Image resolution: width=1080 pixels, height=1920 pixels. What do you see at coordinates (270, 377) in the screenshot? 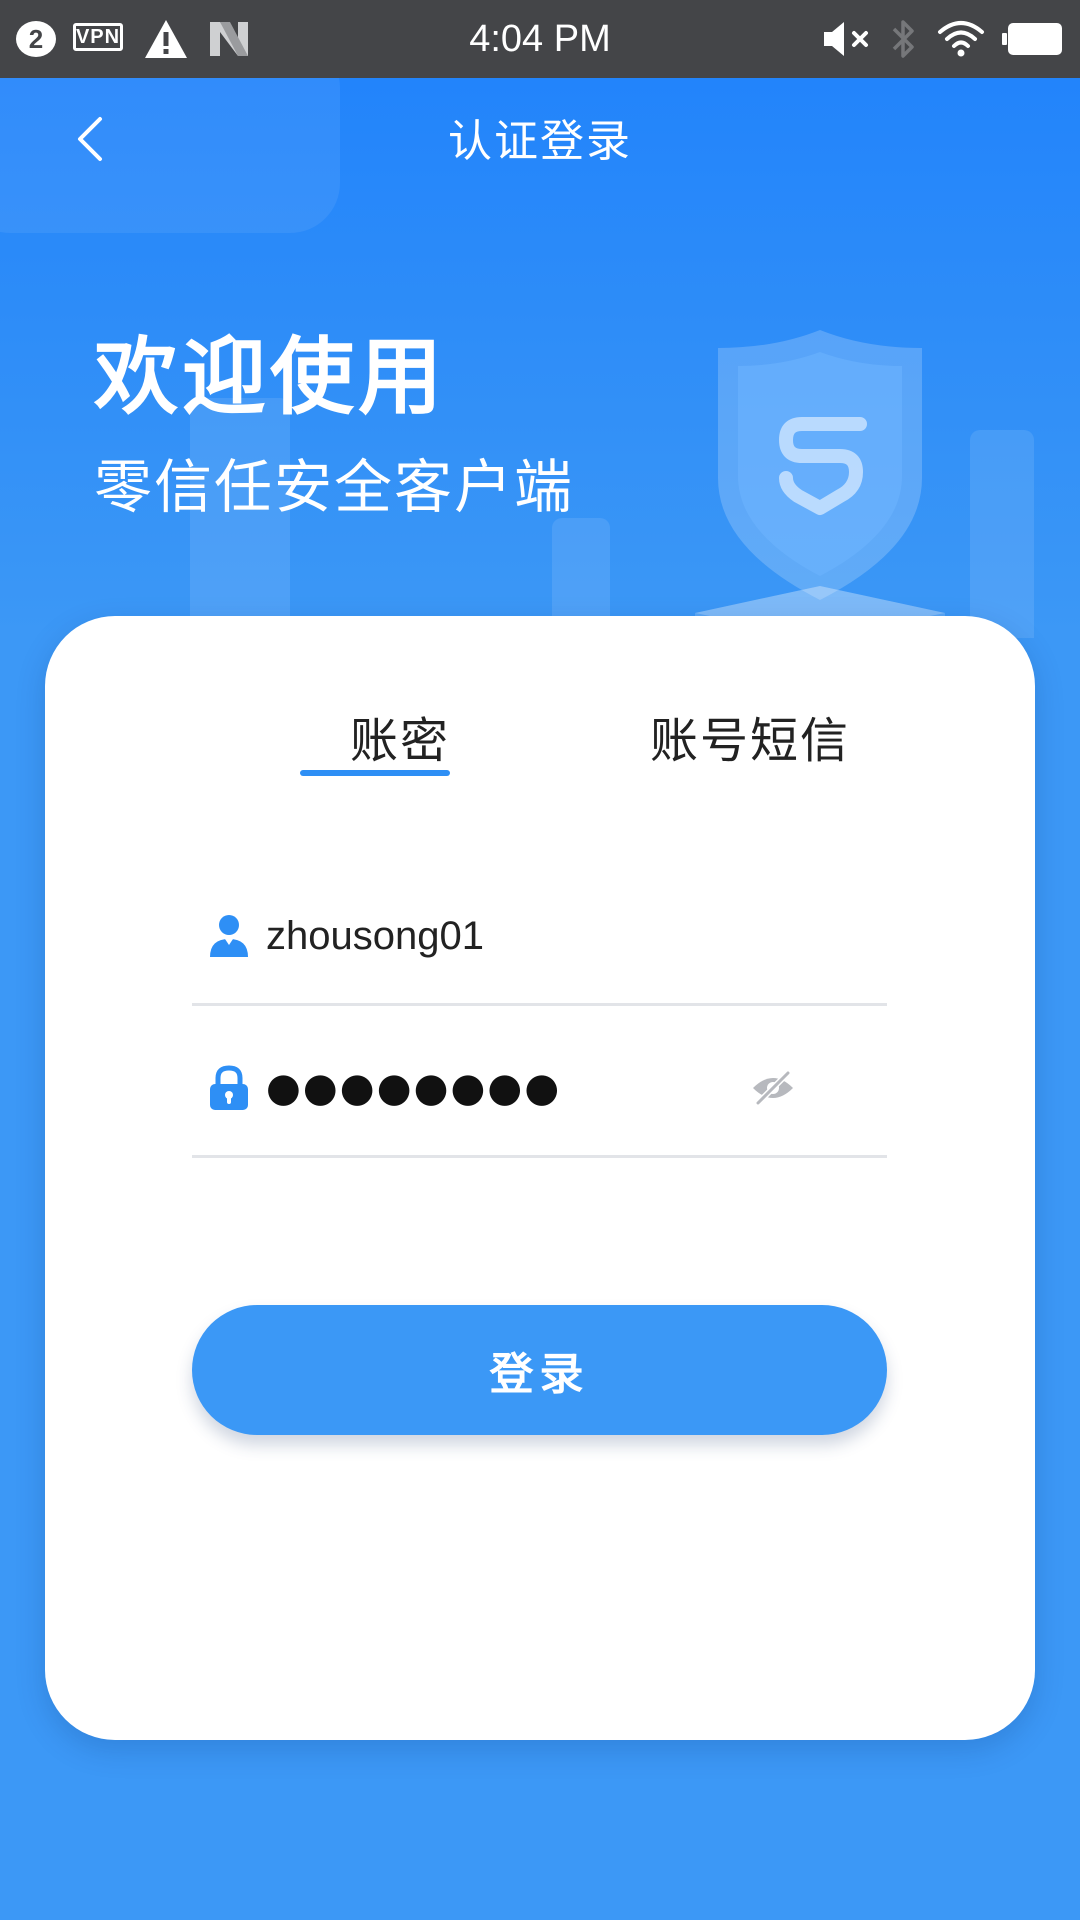
I see `welcome-title: 欢迎使用` at bounding box center [270, 377].